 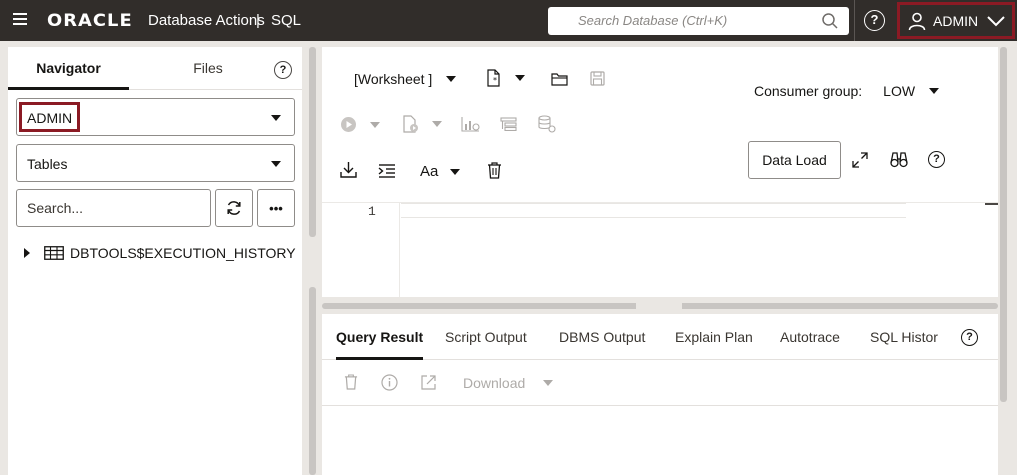 I want to click on info-button, so click(x=389, y=382).